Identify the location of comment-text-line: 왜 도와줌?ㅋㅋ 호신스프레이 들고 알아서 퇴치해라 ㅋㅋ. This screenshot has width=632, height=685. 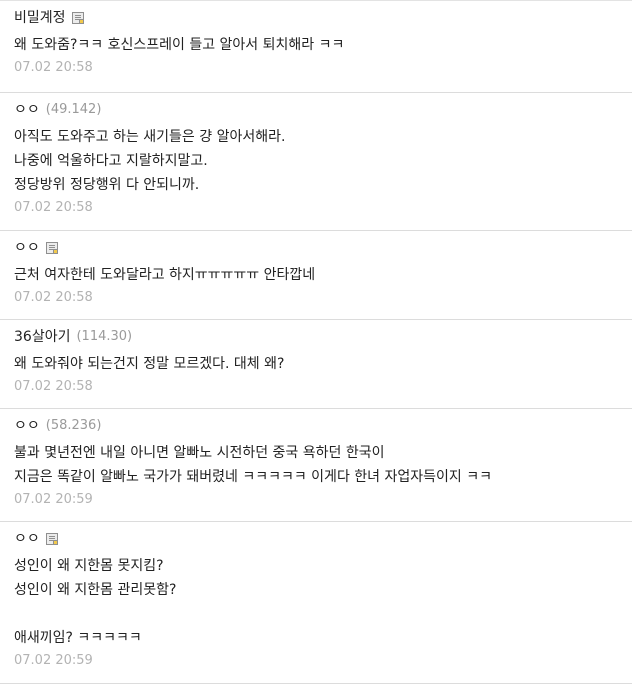
(179, 45).